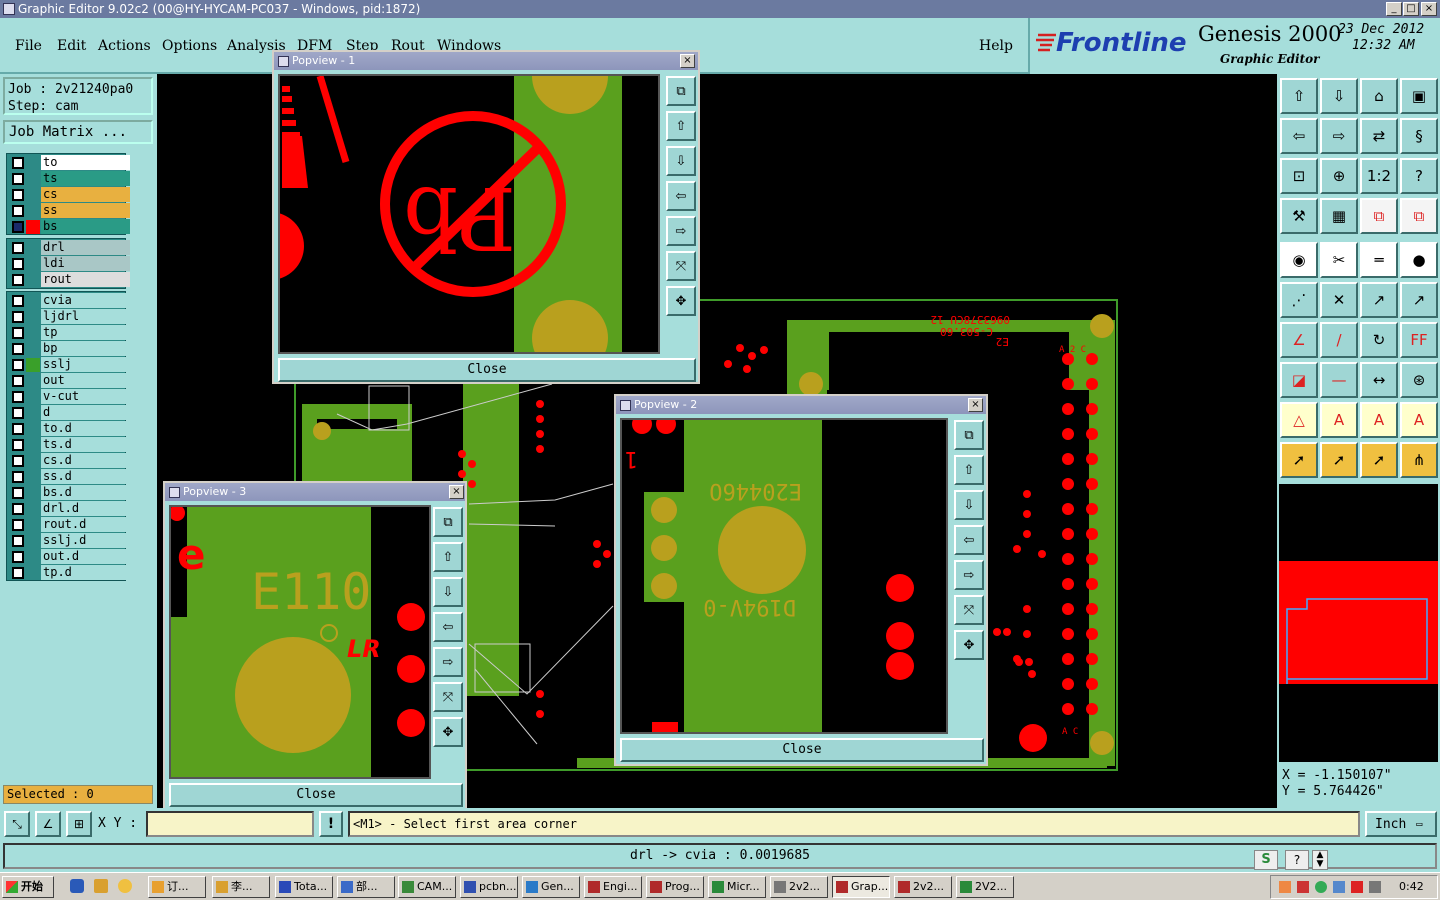 Image resolution: width=1440 pixels, height=900 pixels. What do you see at coordinates (85, 348) in the screenshot?
I see `layer-name: bp` at bounding box center [85, 348].